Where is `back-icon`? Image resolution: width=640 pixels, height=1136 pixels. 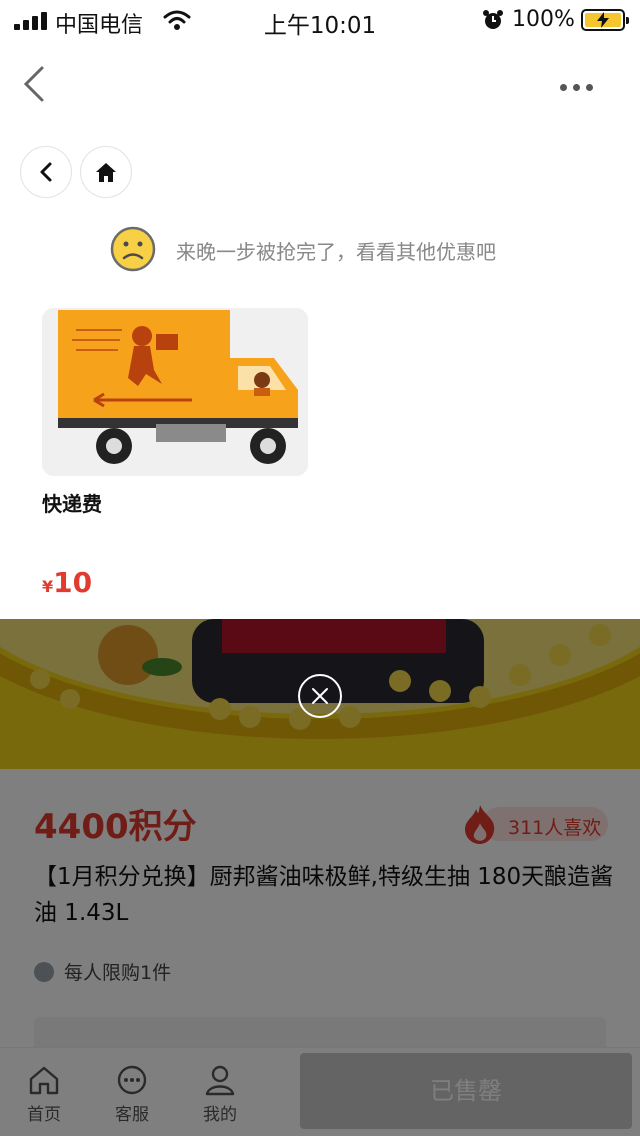
back-icon is located at coordinates (34, 84).